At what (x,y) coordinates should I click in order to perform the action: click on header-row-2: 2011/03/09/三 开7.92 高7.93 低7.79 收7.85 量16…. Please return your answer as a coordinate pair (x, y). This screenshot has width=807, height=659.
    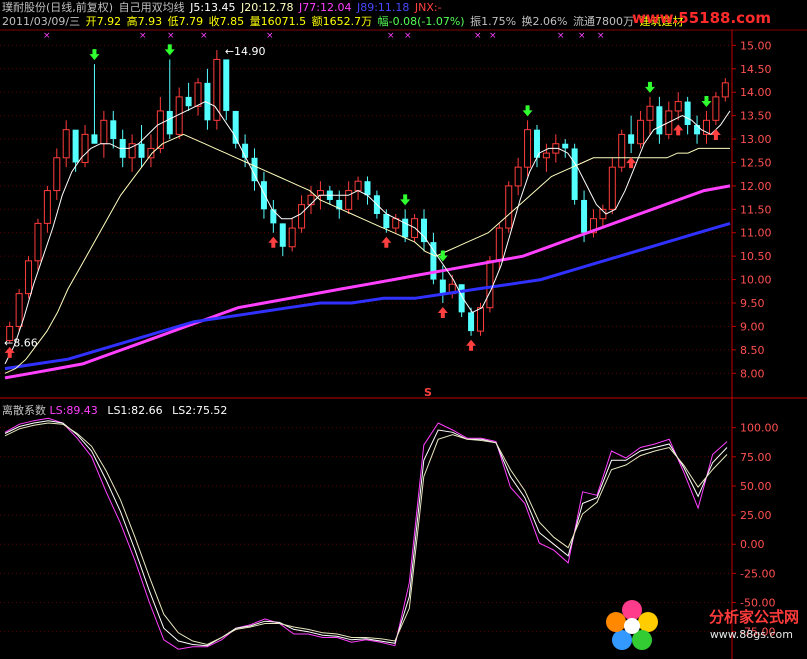
    Looking at the image, I should click on (343, 21).